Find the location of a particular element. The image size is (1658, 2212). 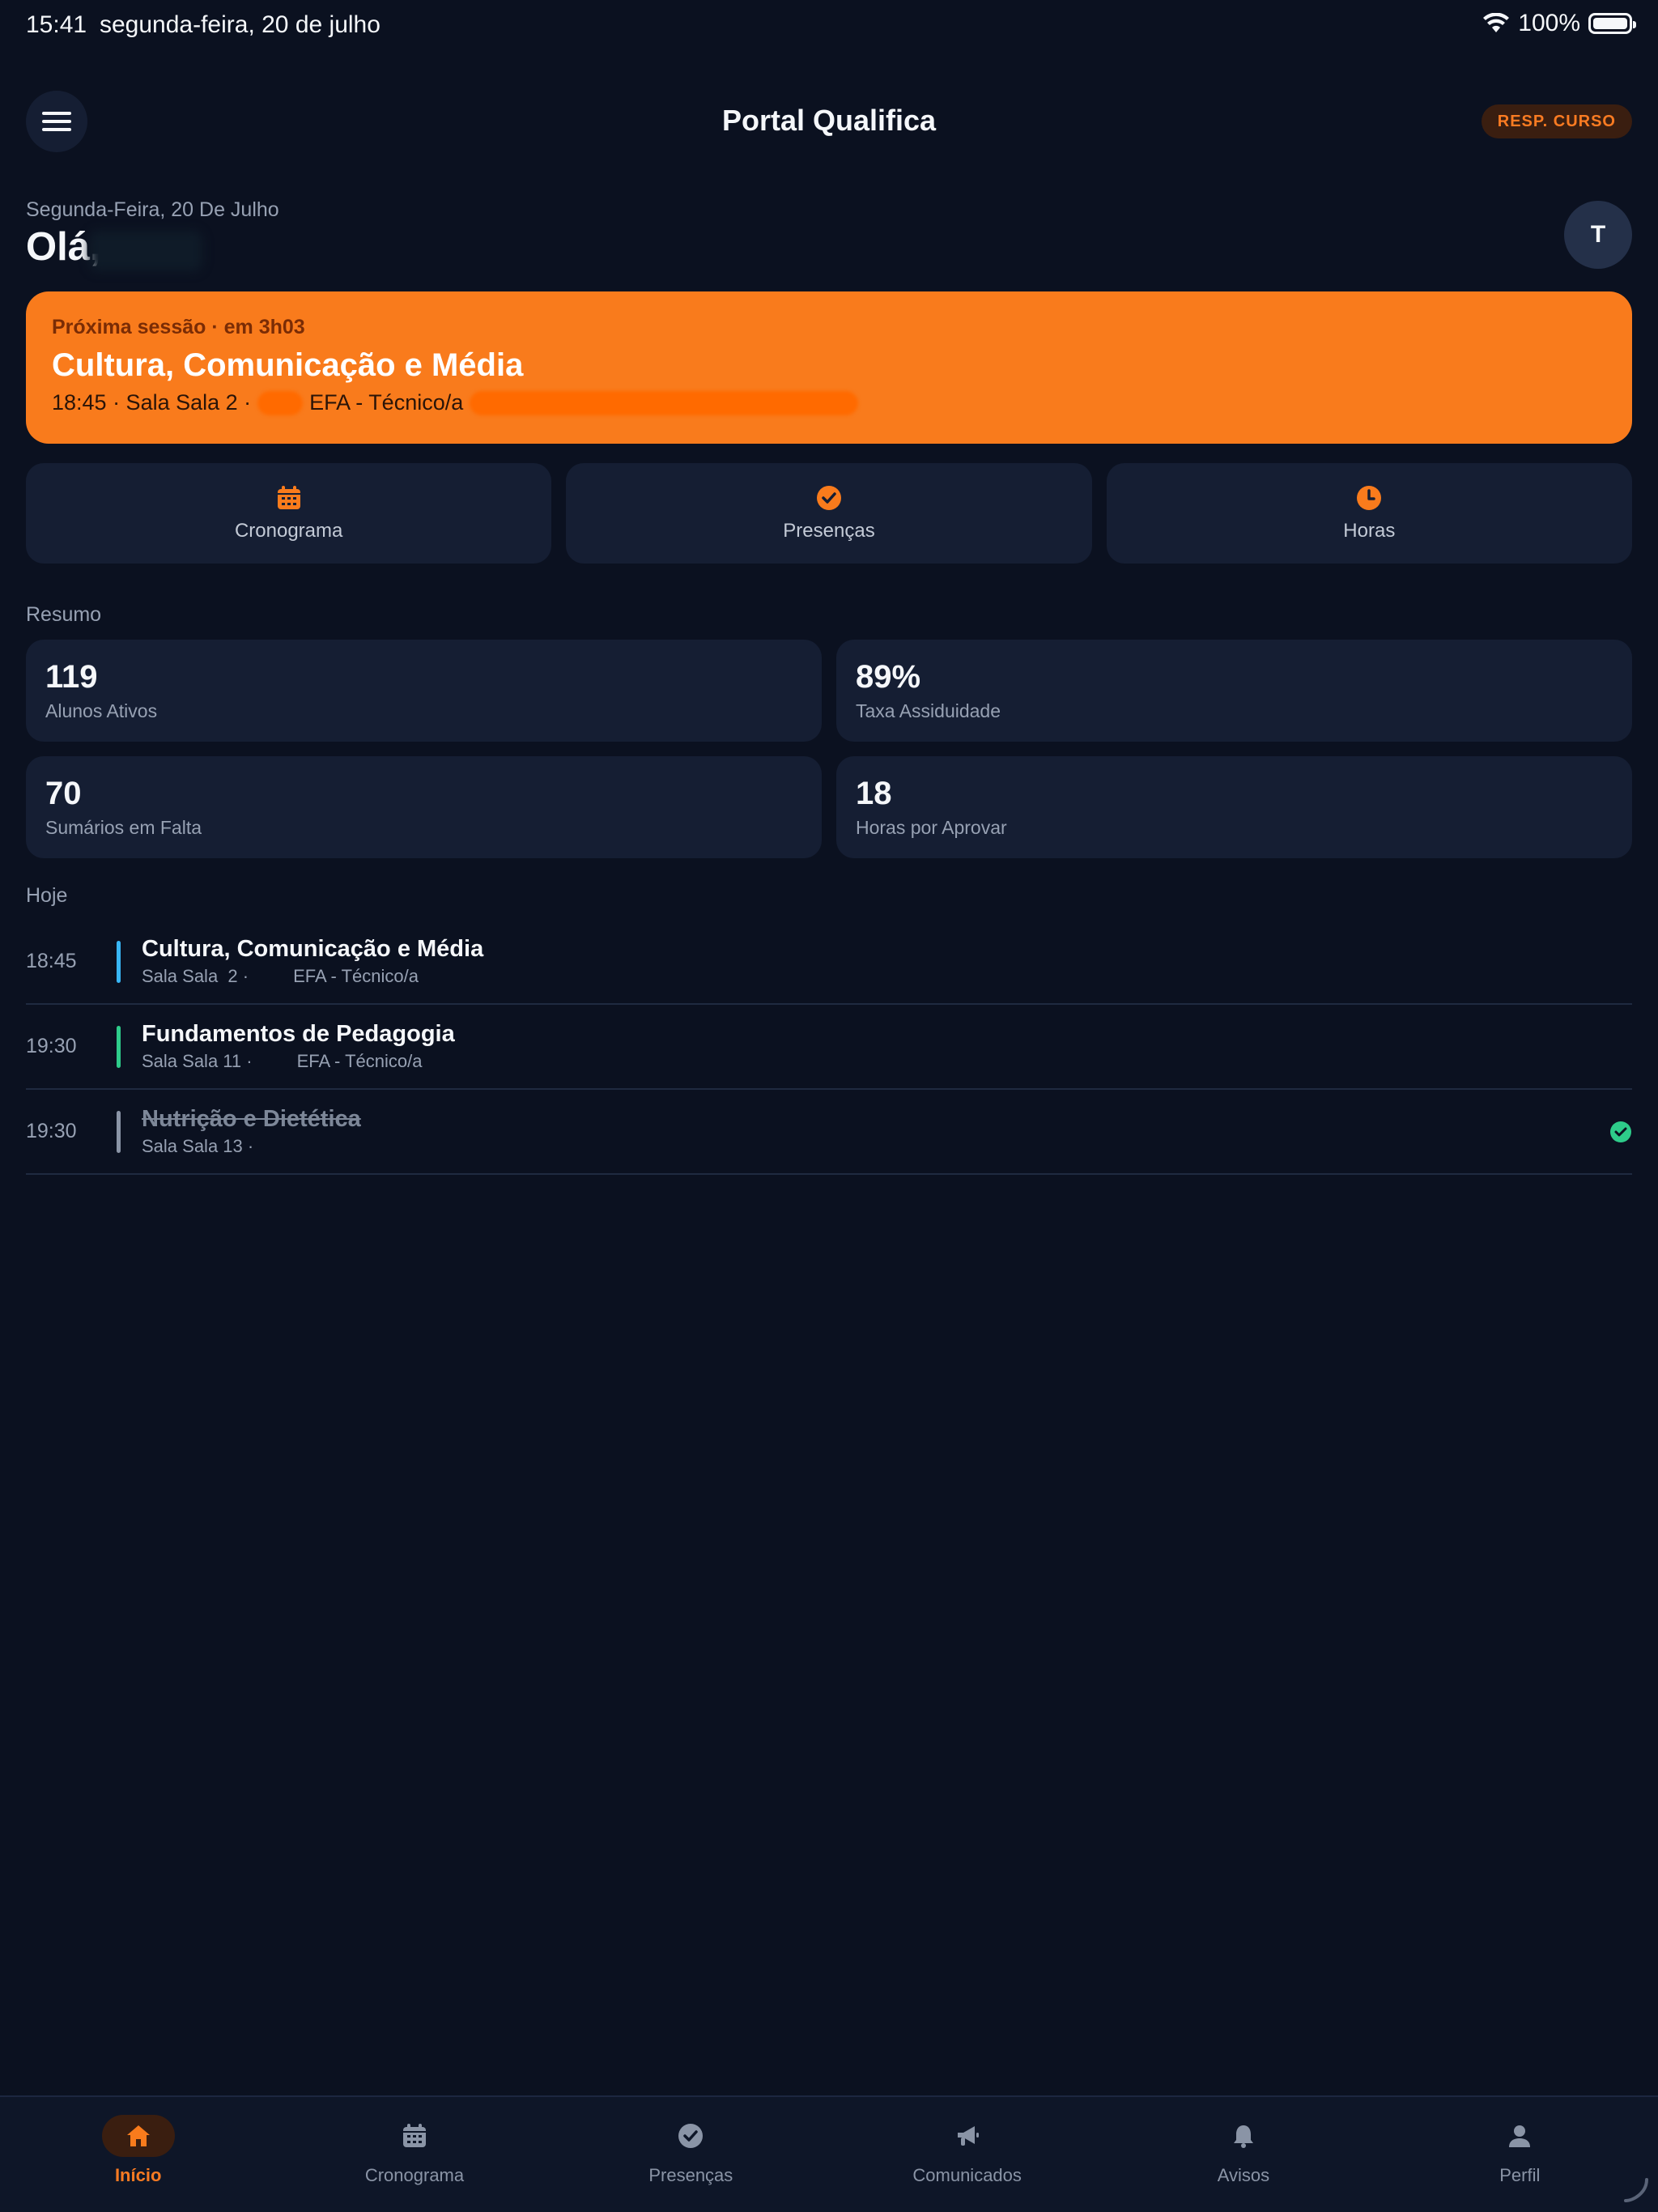

tab-label: Presenças is located at coordinates (690, 2175).